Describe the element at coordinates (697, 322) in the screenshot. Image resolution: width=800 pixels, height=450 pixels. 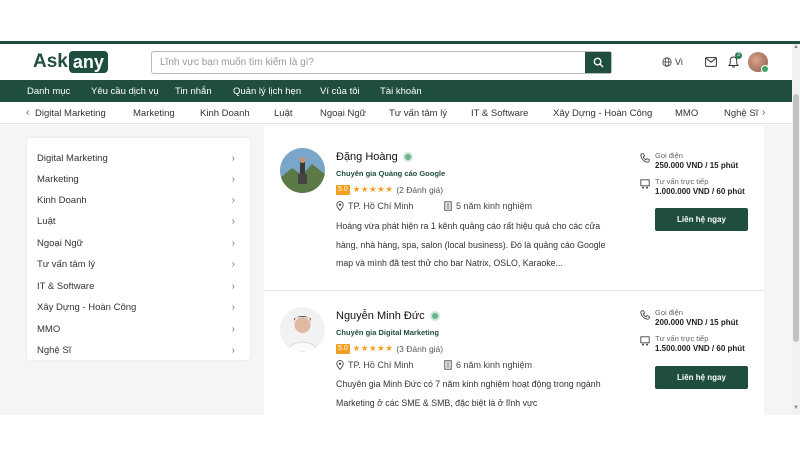
I see `call-price: 200.000 VND / 15 phút` at that location.